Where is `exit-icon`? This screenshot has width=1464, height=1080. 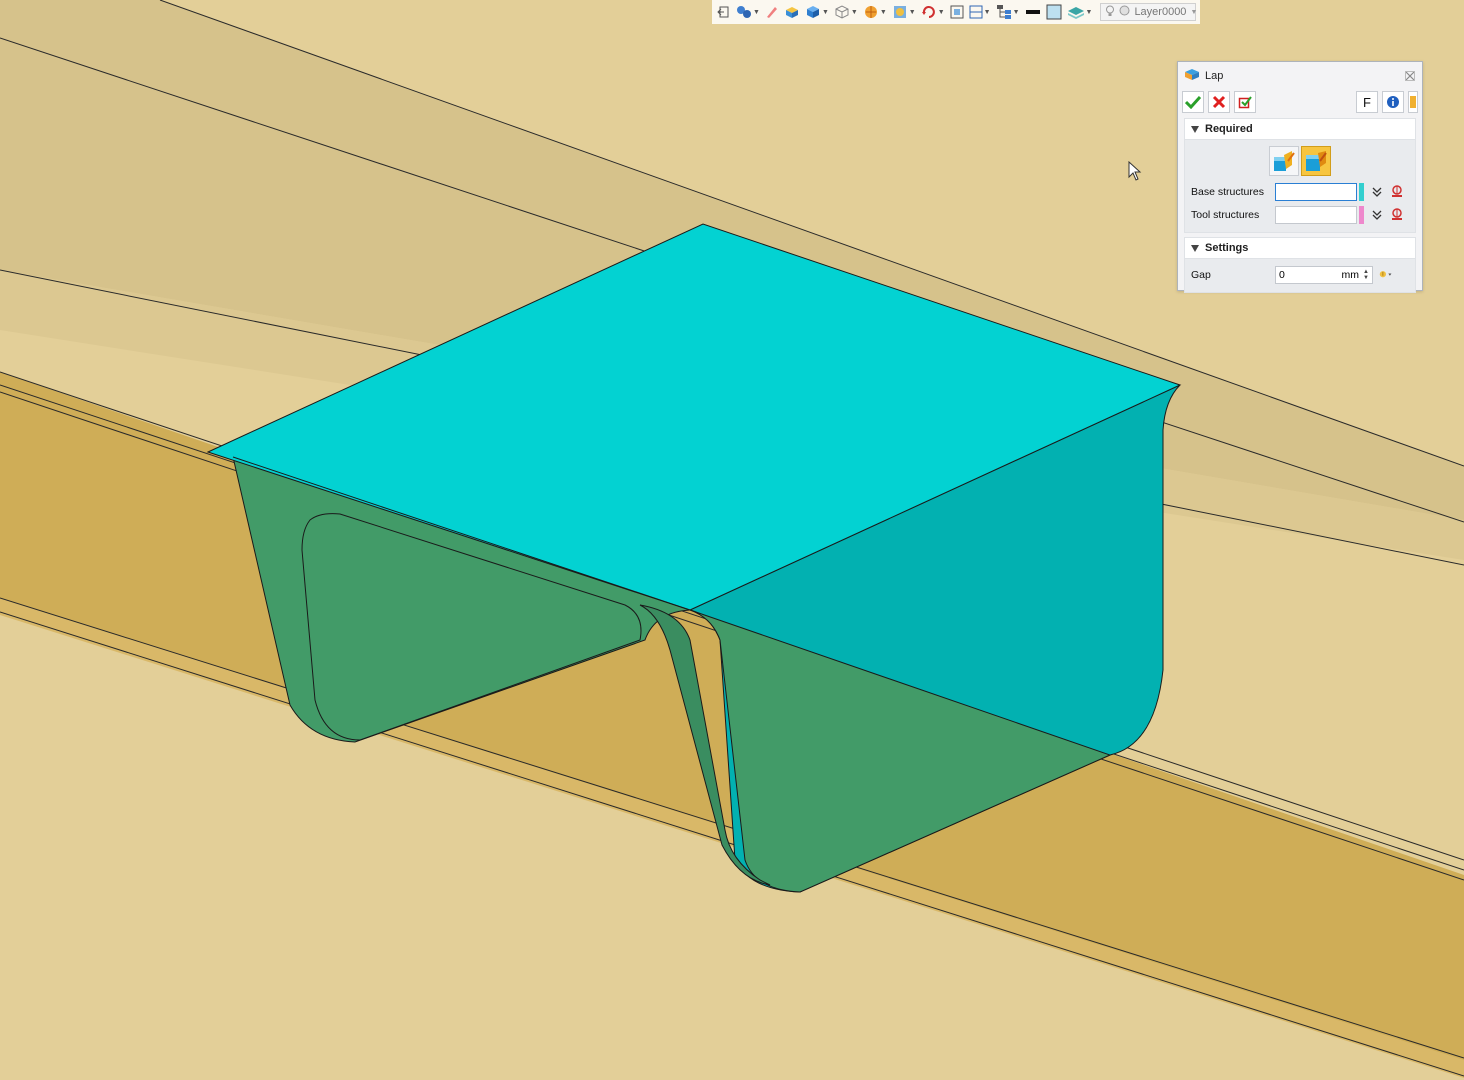
exit-icon is located at coordinates (724, 12).